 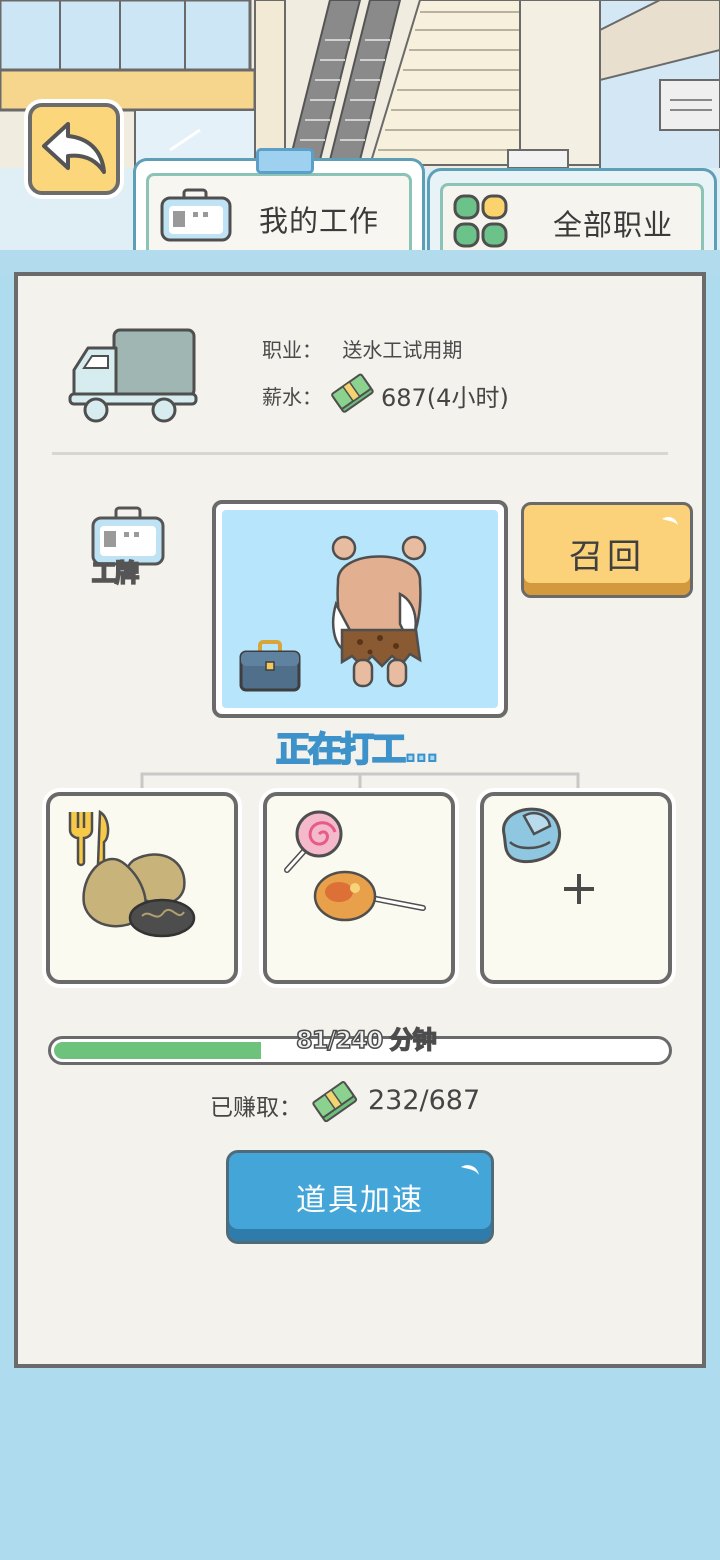 I want to click on earned-value: 232/687, so click(x=424, y=1100).